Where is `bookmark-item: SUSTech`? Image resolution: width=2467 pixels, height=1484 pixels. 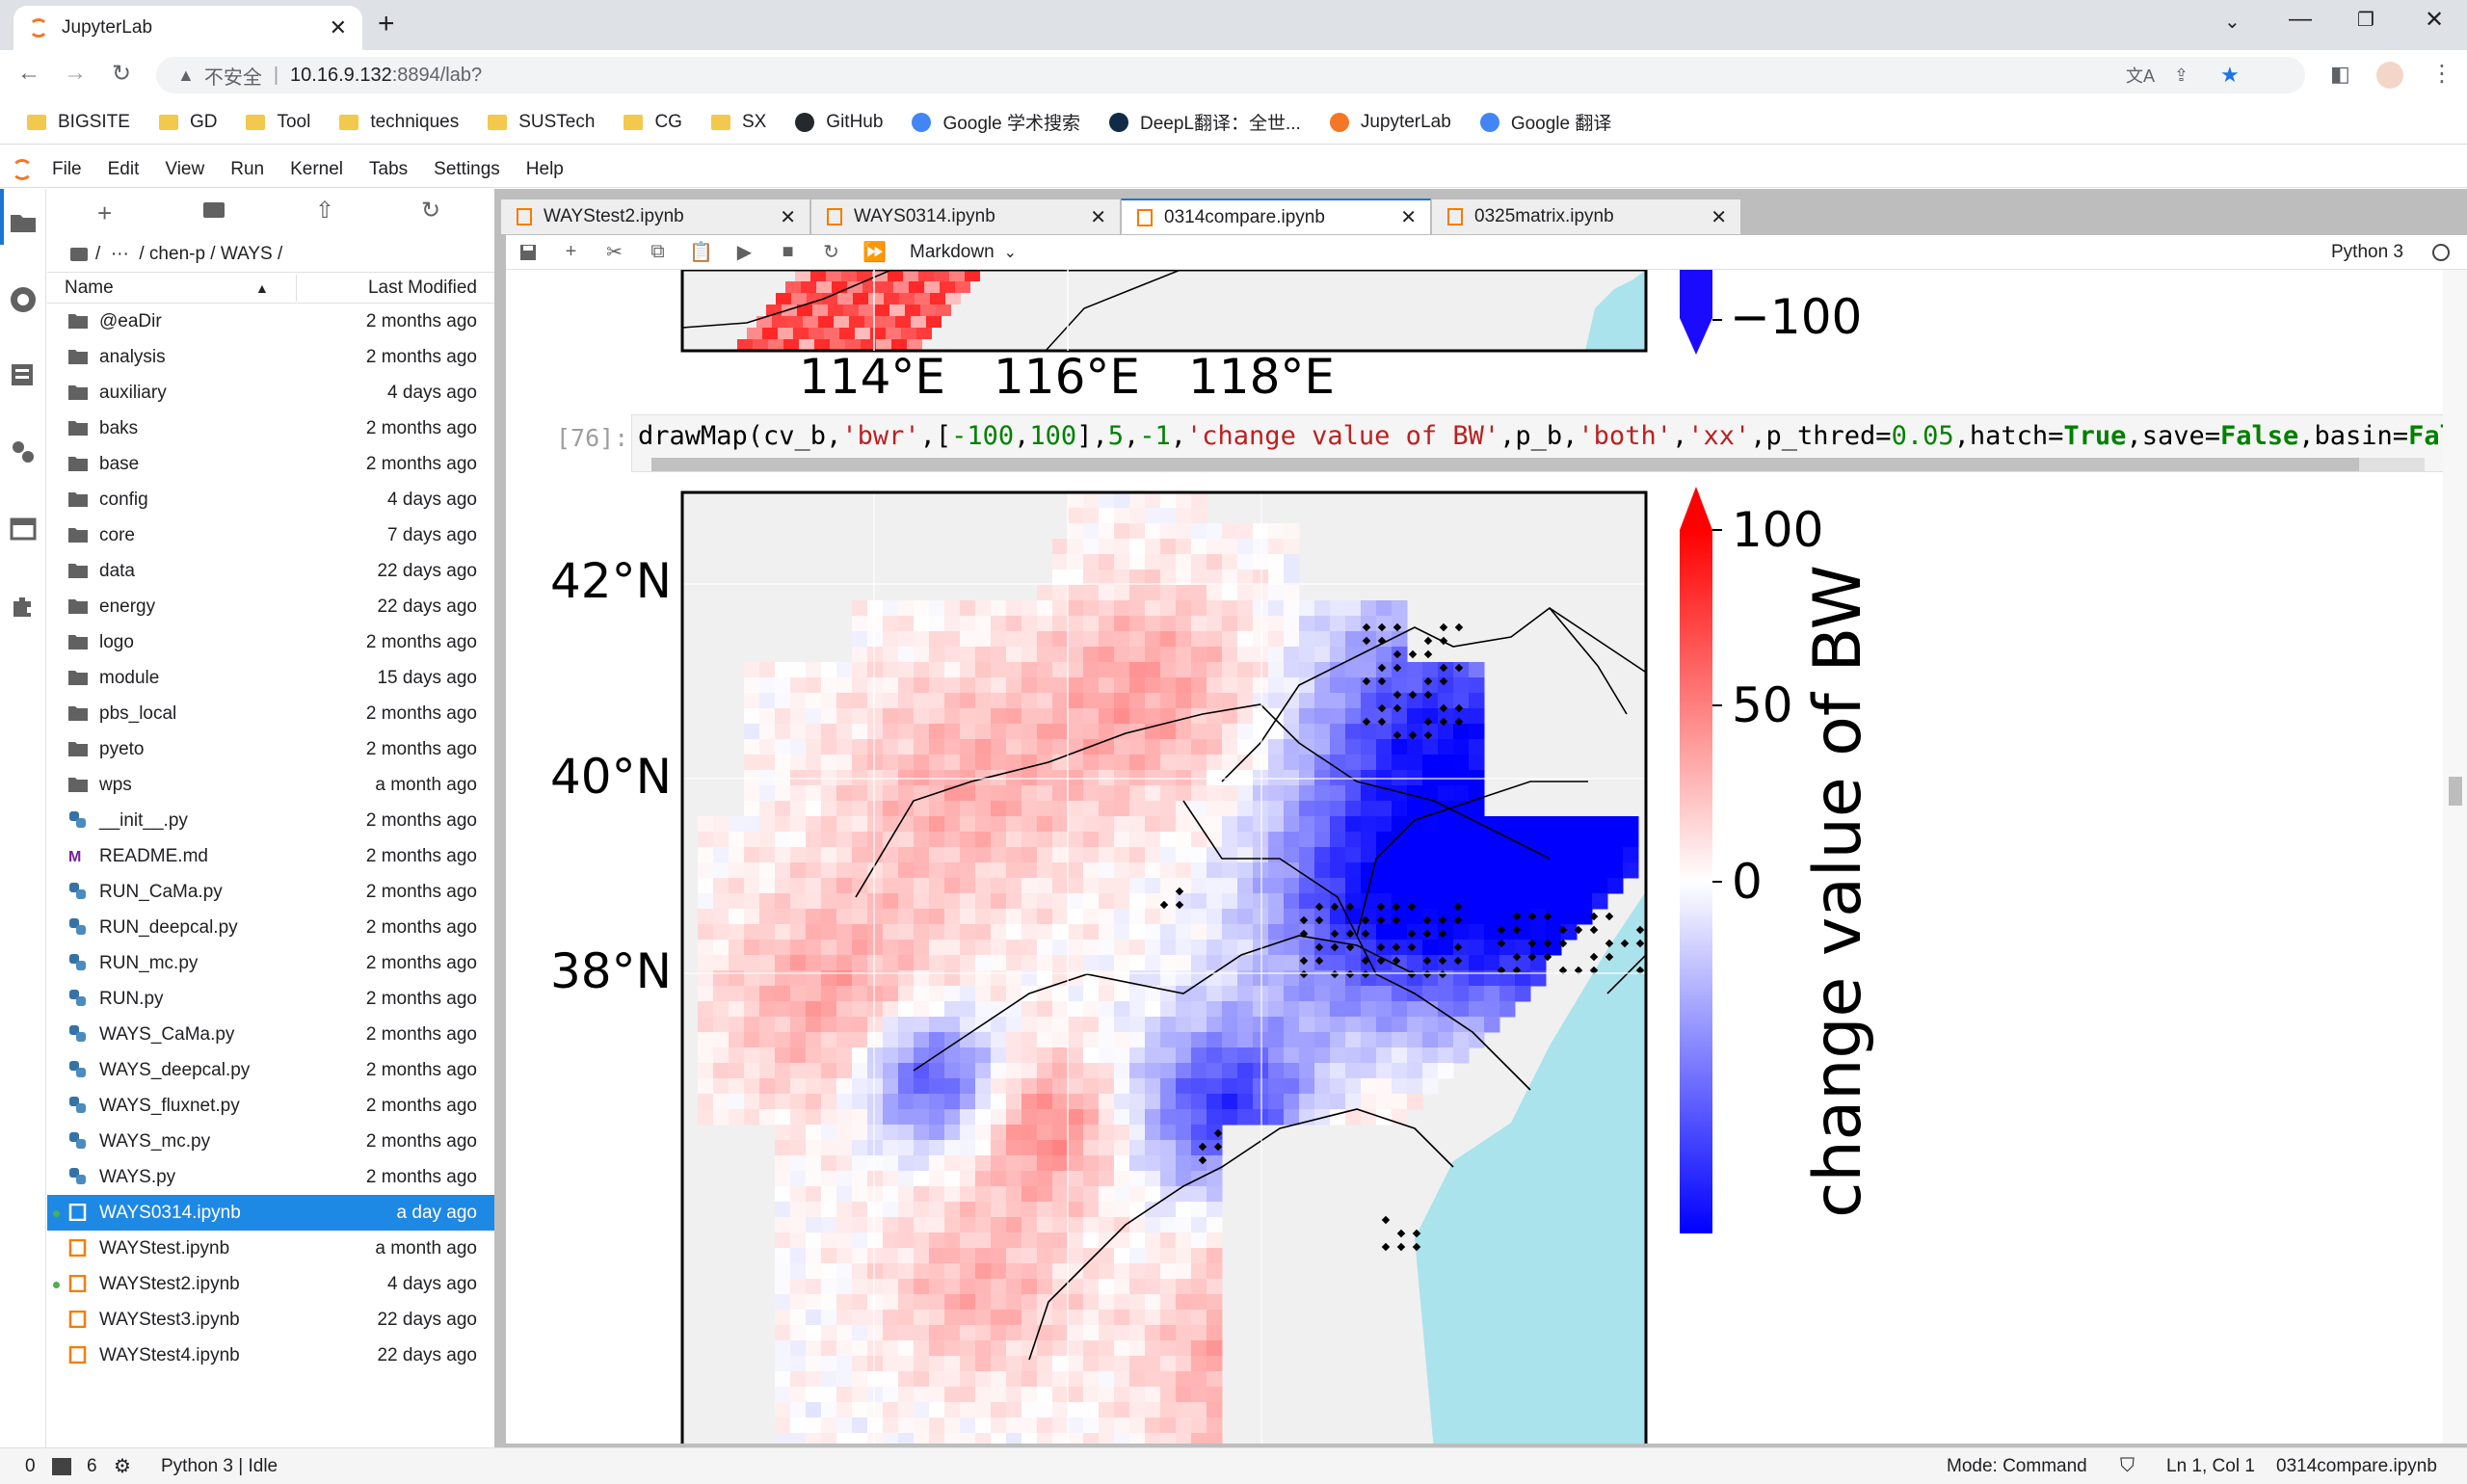
bookmark-item: SUSTech is located at coordinates (541, 122).